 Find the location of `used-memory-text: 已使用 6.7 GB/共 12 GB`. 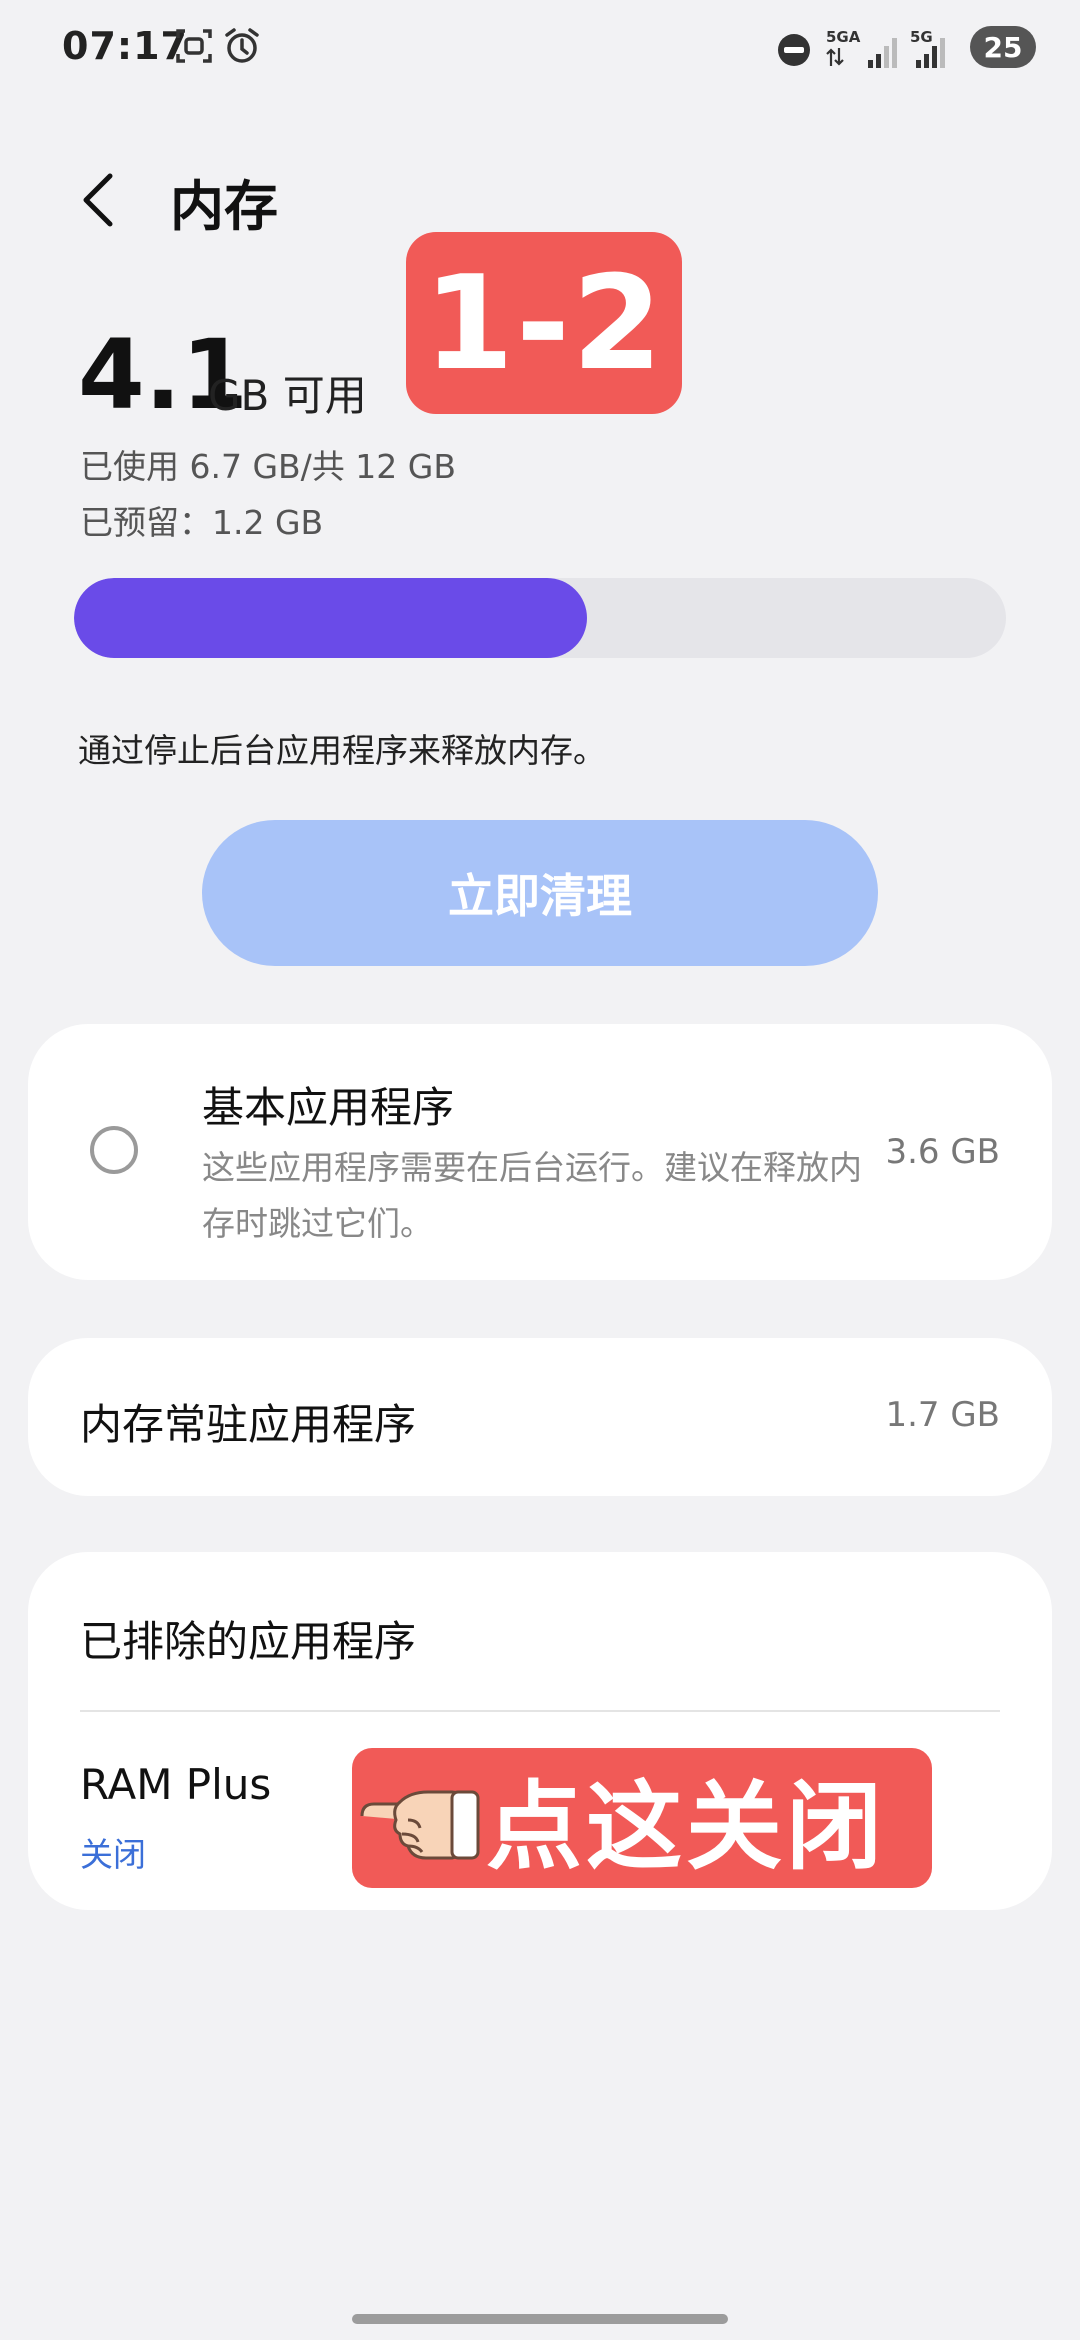

used-memory-text: 已使用 6.7 GB/共 12 GB is located at coordinates (268, 466).